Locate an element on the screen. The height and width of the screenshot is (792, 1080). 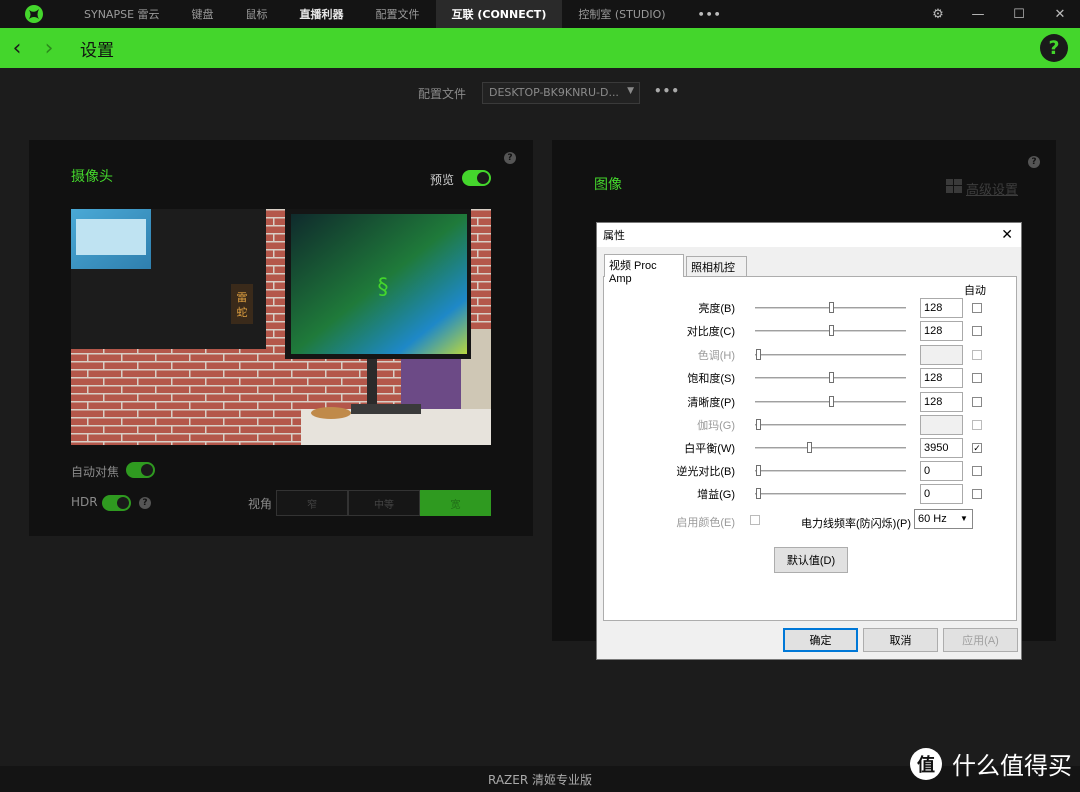
page-title: 设置 is located at coordinates (97, 50).